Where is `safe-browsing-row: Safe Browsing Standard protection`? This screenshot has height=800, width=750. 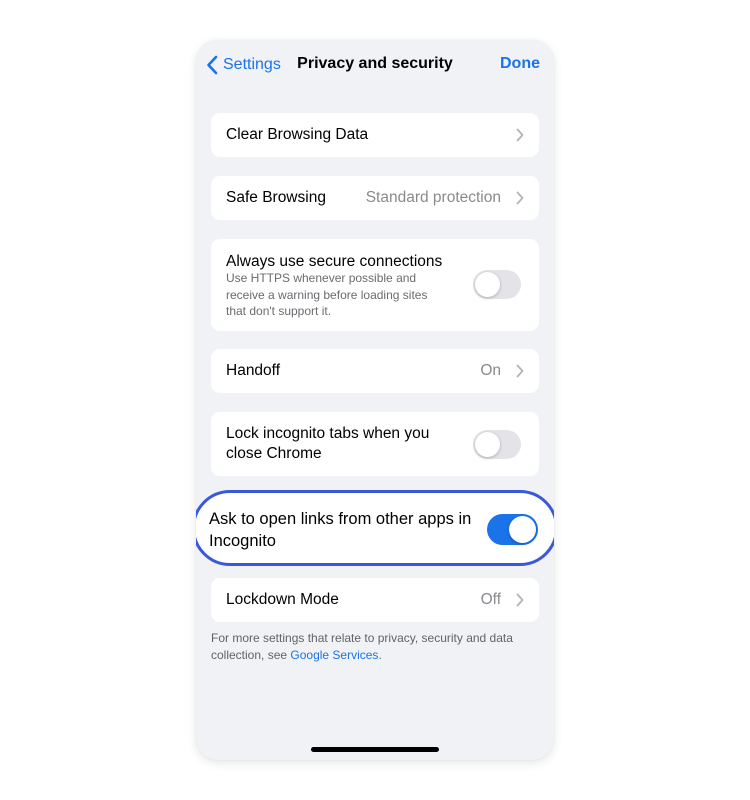
safe-browsing-row: Safe Browsing Standard protection is located at coordinates (375, 198).